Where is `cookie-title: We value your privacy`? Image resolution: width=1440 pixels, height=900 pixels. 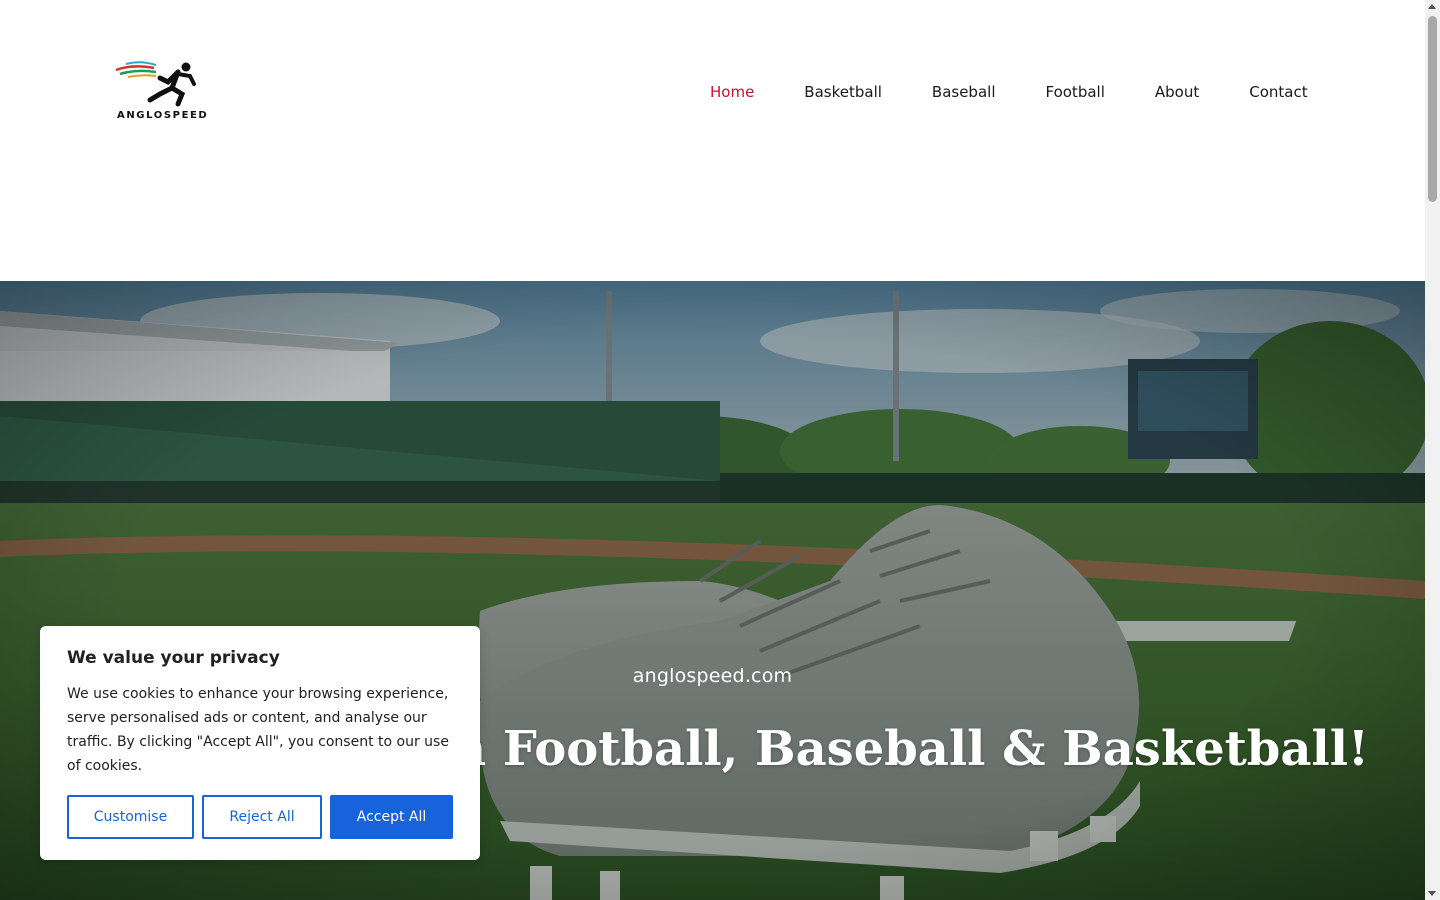
cookie-title: We value your privacy is located at coordinates (173, 658).